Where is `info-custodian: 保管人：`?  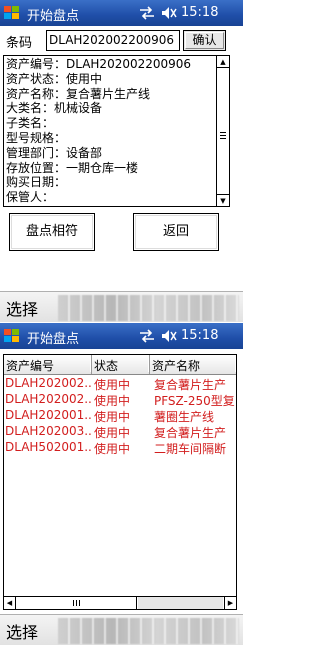 info-custodian: 保管人： is located at coordinates (30, 197).